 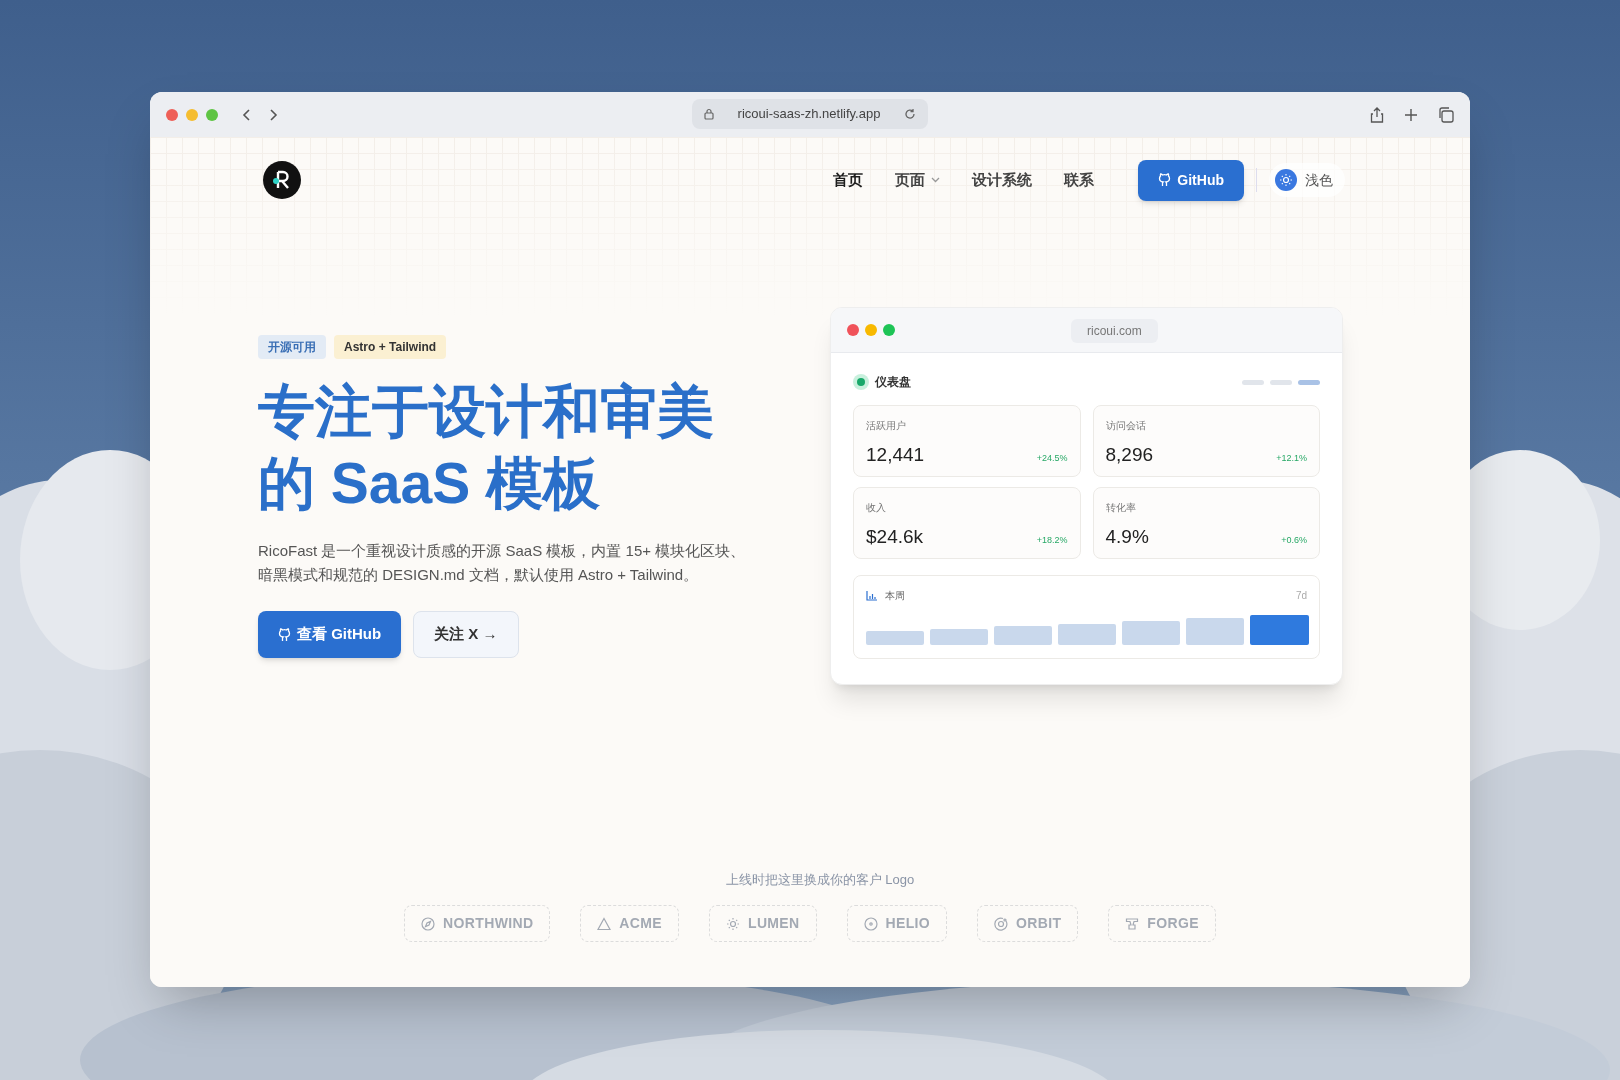 What do you see at coordinates (886, 426) in the screenshot?
I see `stat-label: 活跃用户` at bounding box center [886, 426].